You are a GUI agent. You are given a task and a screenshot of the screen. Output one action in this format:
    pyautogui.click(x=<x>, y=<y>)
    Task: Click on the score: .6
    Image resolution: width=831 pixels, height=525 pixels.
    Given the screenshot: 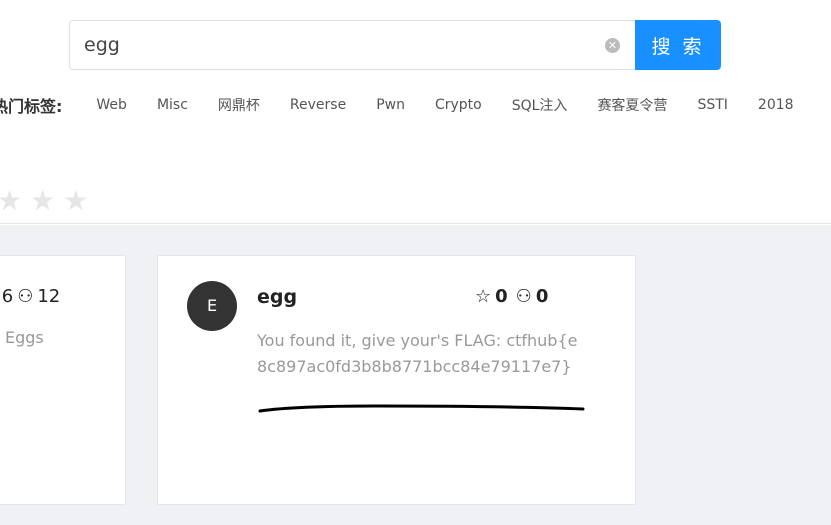 What is the action you would take?
    pyautogui.click(x=7, y=296)
    